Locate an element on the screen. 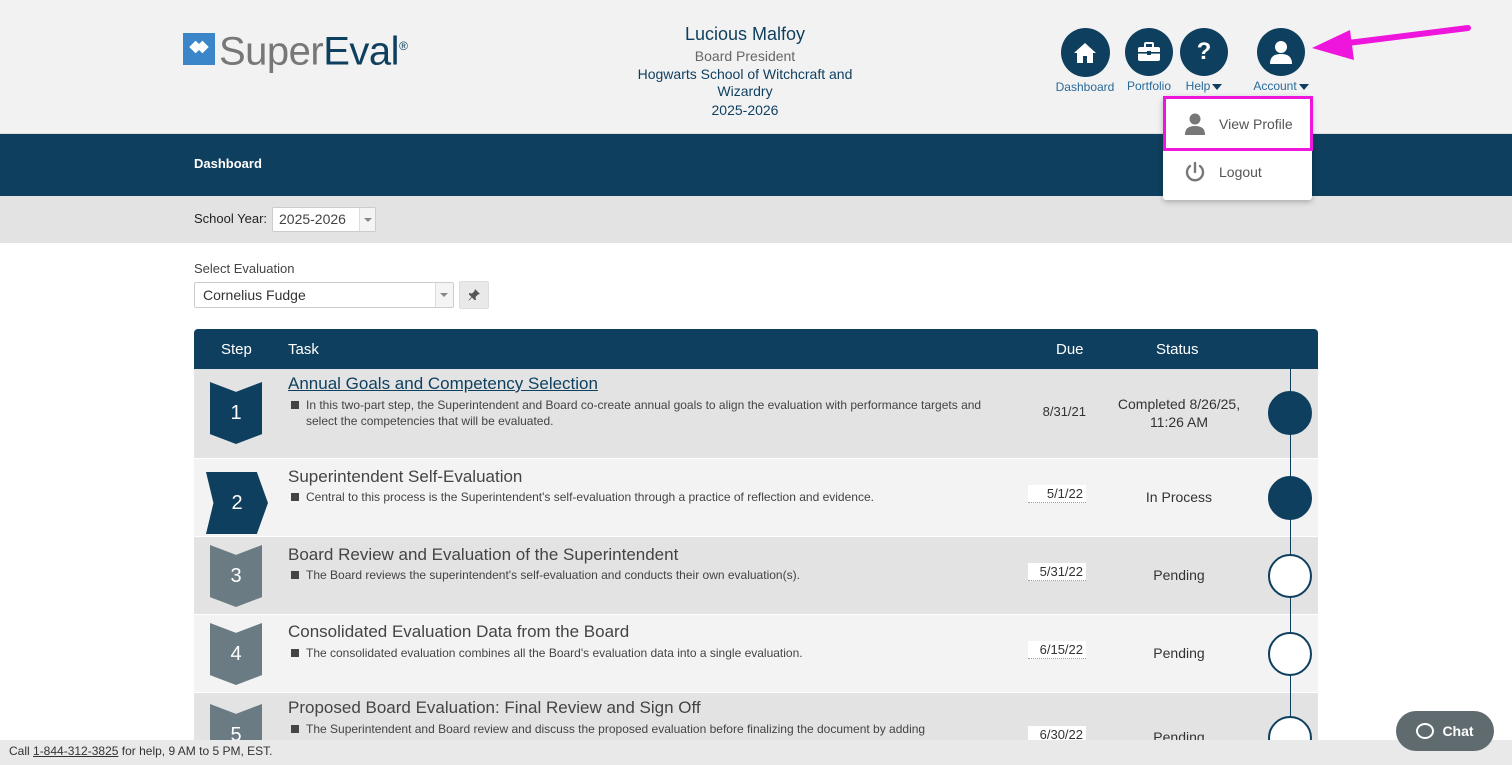 The height and width of the screenshot is (765, 1512). nav-portfolio: Portfolio is located at coordinates (1149, 61).